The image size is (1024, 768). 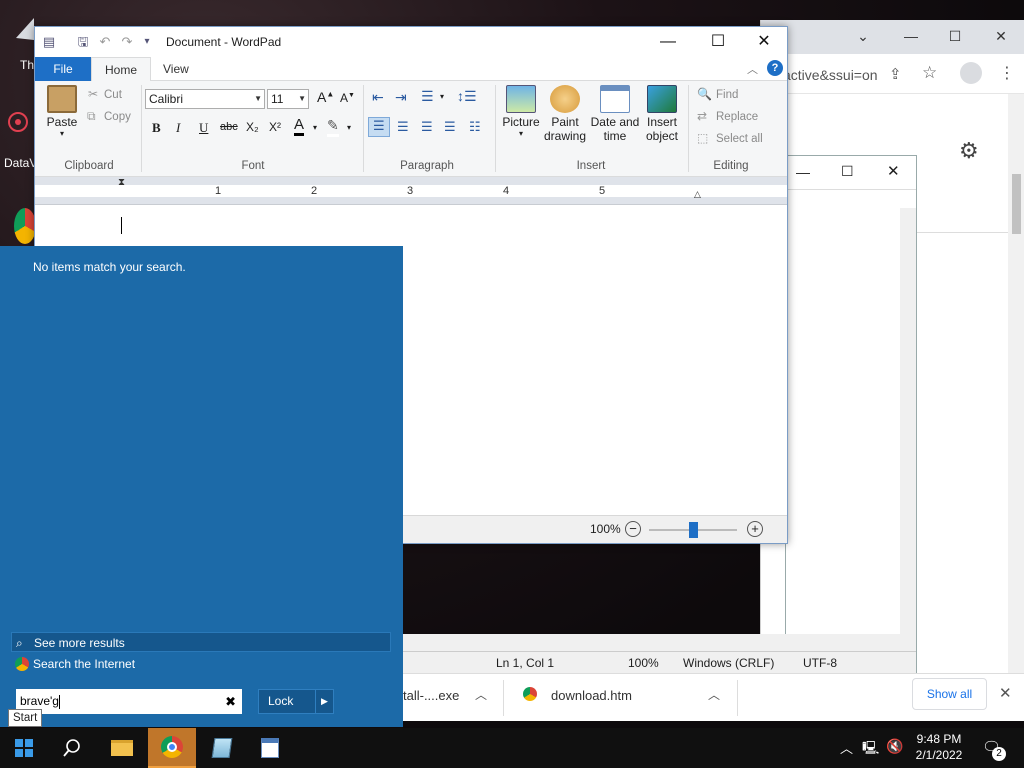 What do you see at coordinates (379, 127) in the screenshot?
I see `align-left-button: ☰` at bounding box center [379, 127].